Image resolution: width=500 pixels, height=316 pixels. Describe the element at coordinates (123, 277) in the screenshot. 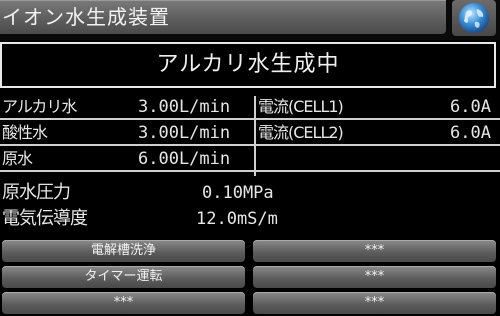

I see `timer-operation-button: タイマー運転` at that location.